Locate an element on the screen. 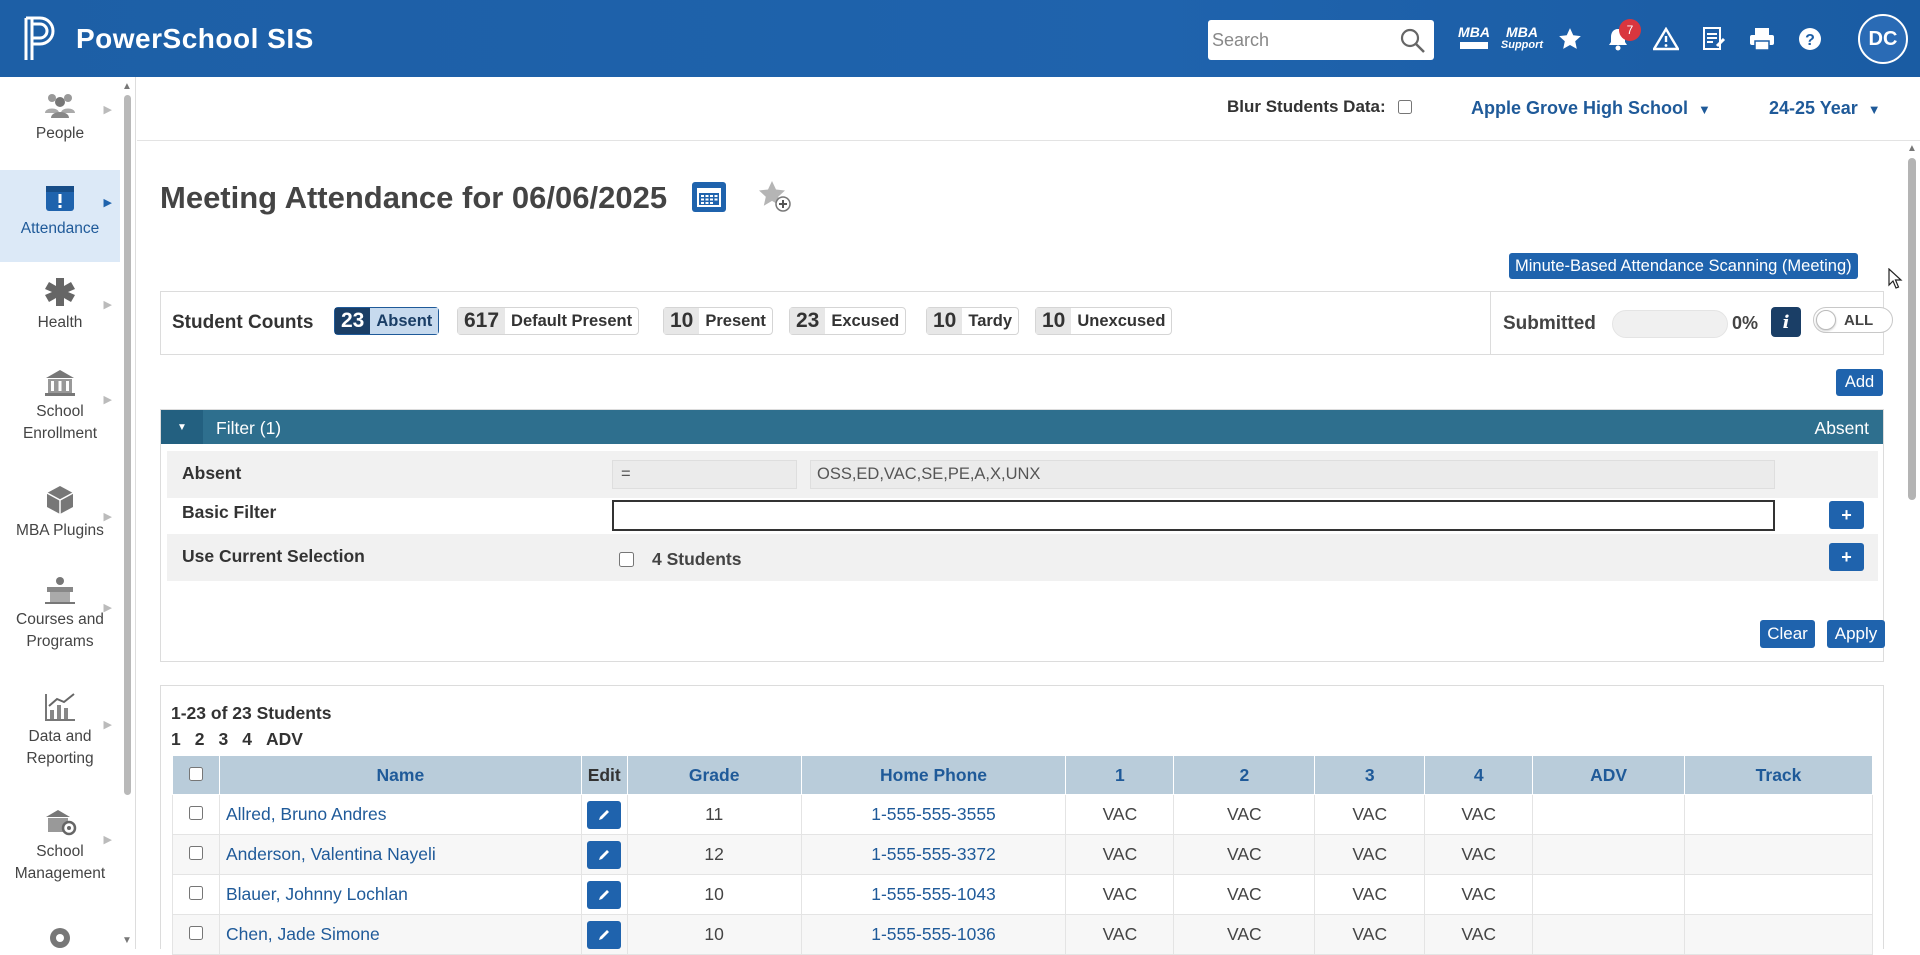 Image resolution: width=1920 pixels, height=955 pixels. page-link: 4 is located at coordinates (247, 739).